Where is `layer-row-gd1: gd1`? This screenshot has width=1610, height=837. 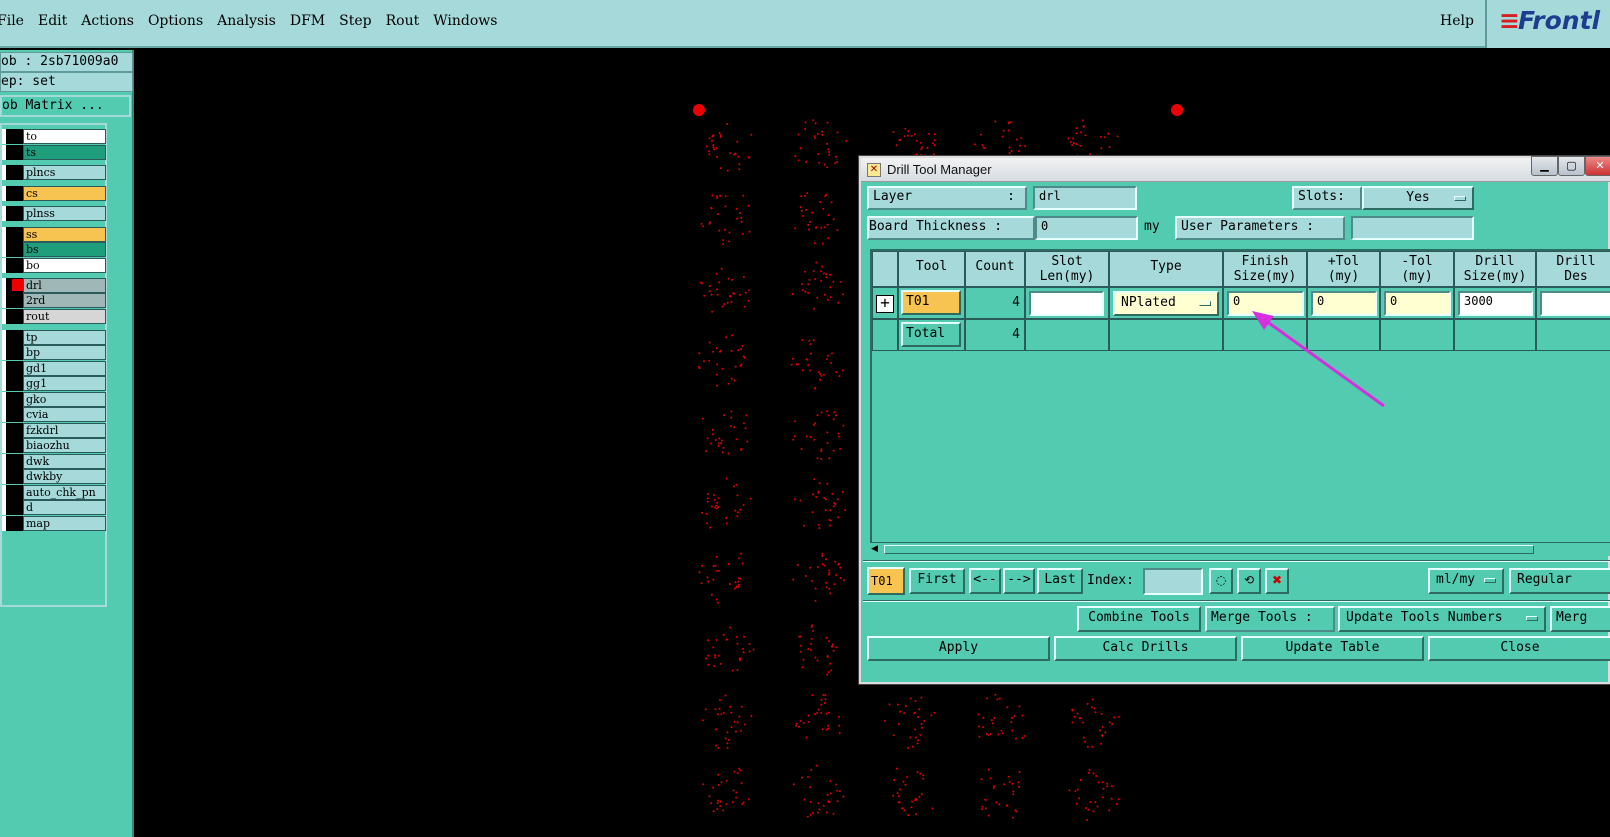 layer-row-gd1: gd1 is located at coordinates (54, 368).